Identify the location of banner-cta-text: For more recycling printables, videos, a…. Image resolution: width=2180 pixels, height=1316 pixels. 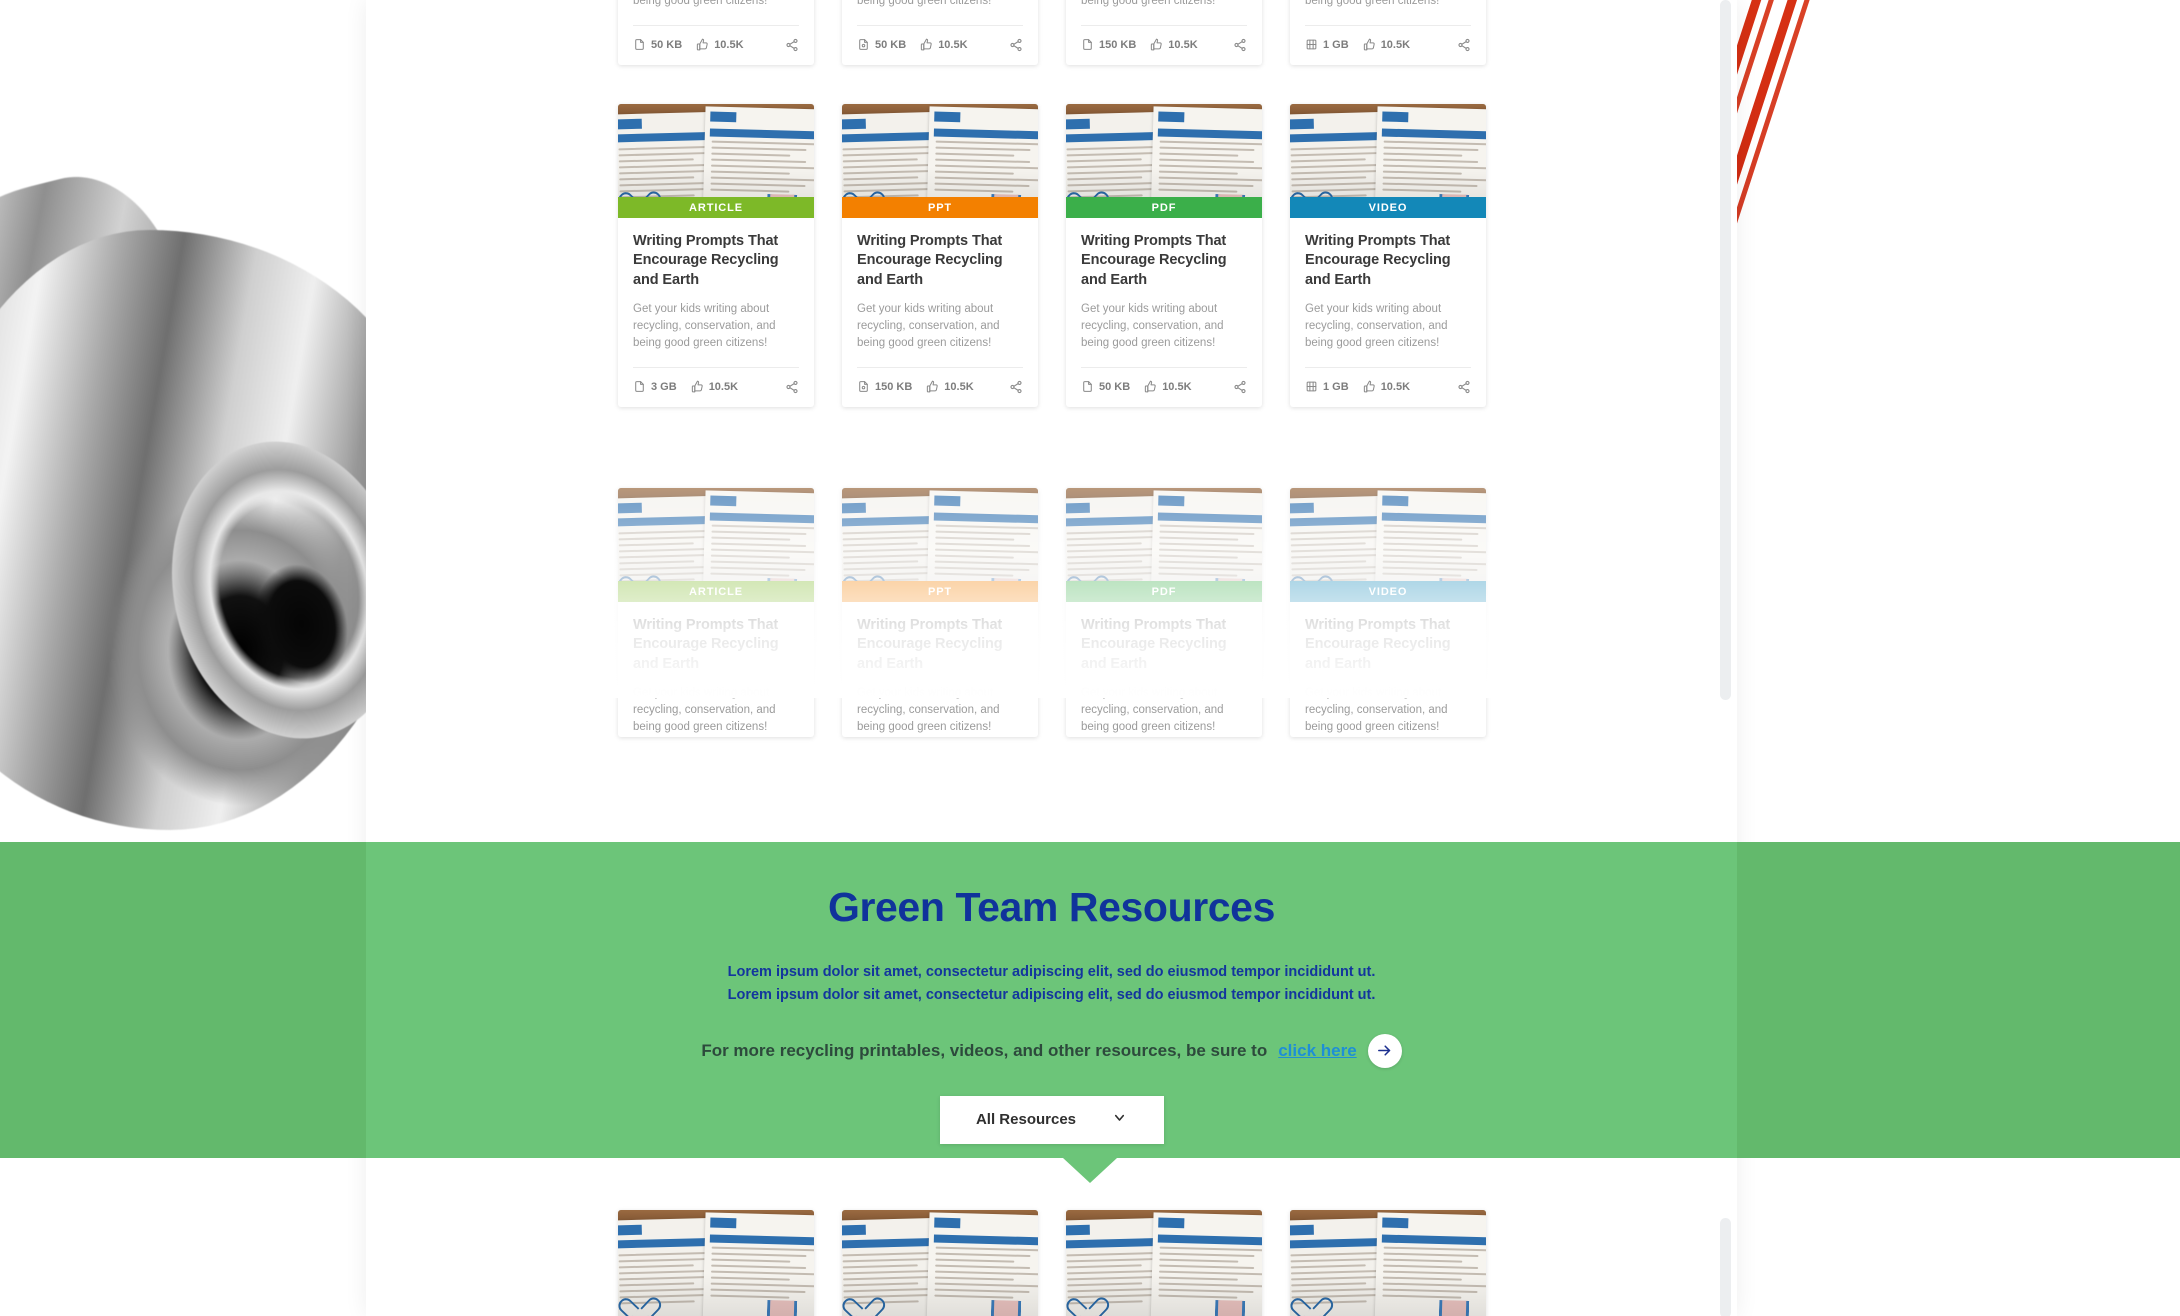
(984, 1050).